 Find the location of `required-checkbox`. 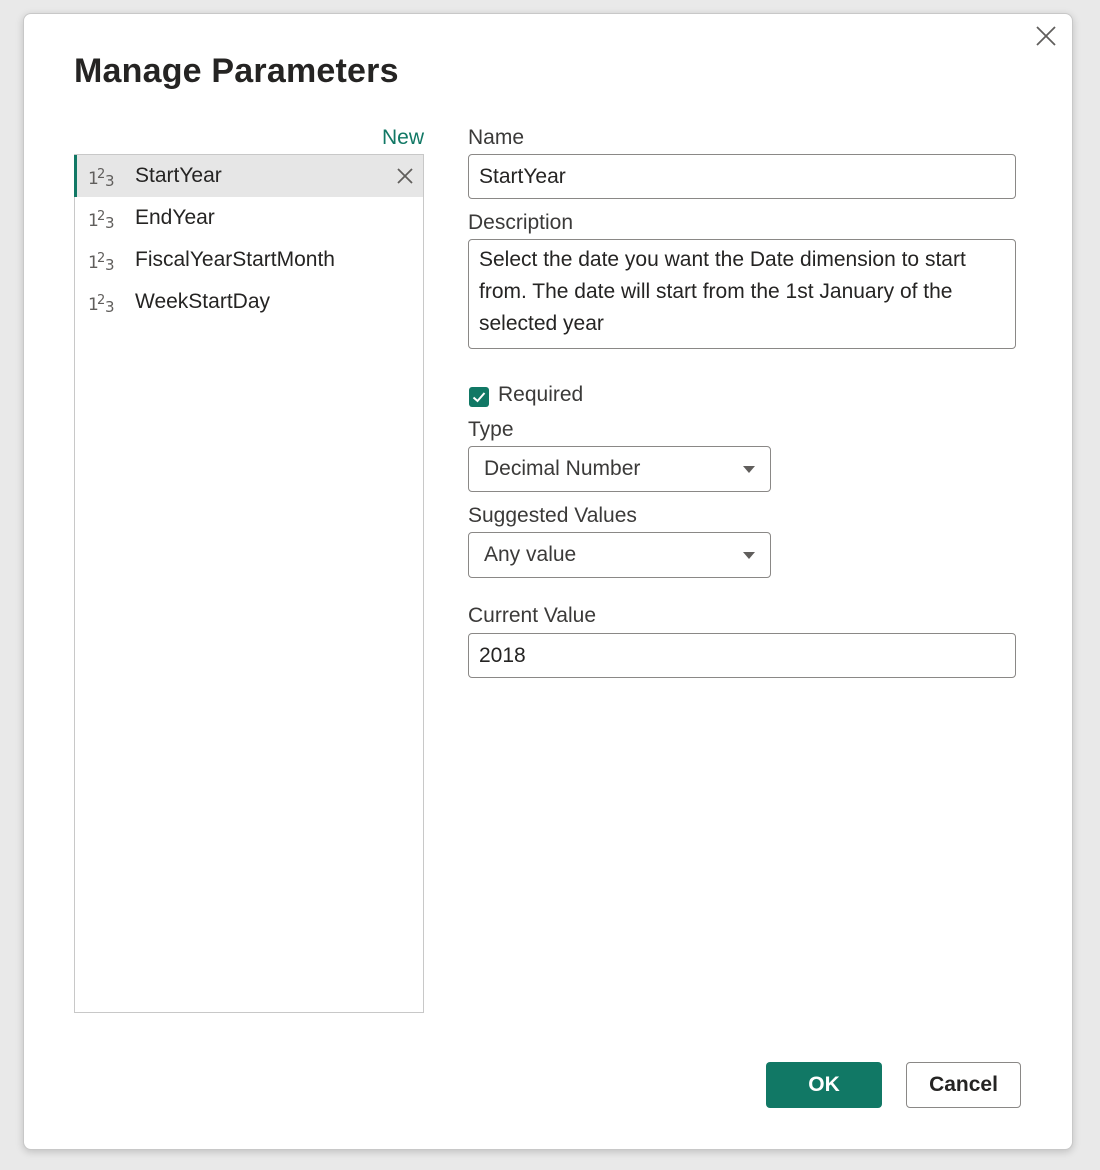

required-checkbox is located at coordinates (479, 397).